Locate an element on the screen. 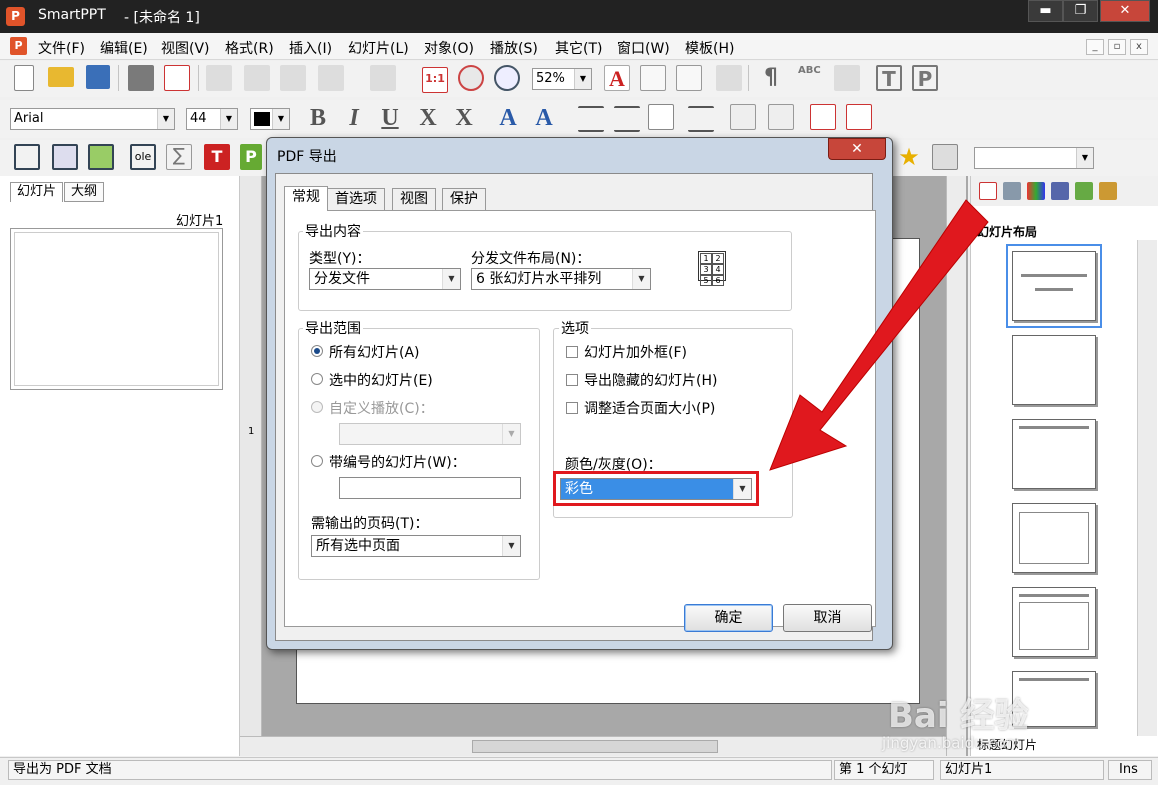 This screenshot has width=1158, height=785. font-color-icon: A is located at coordinates (617, 78).